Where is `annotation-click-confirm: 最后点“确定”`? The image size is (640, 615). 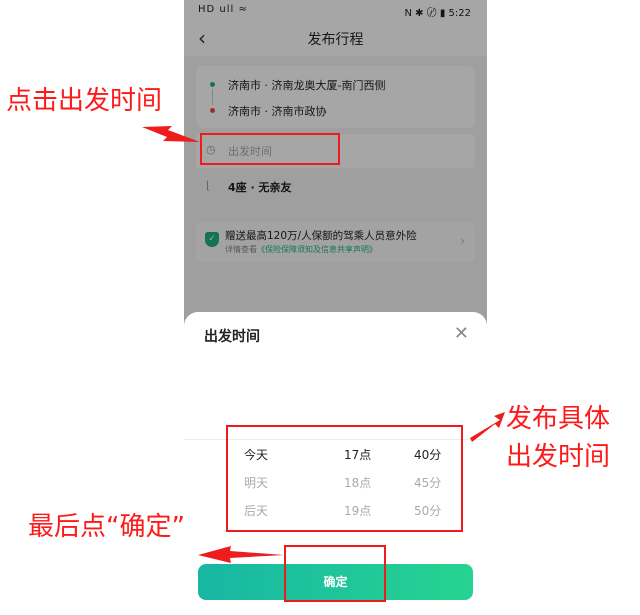 annotation-click-confirm: 最后点“确定” is located at coordinates (106, 527).